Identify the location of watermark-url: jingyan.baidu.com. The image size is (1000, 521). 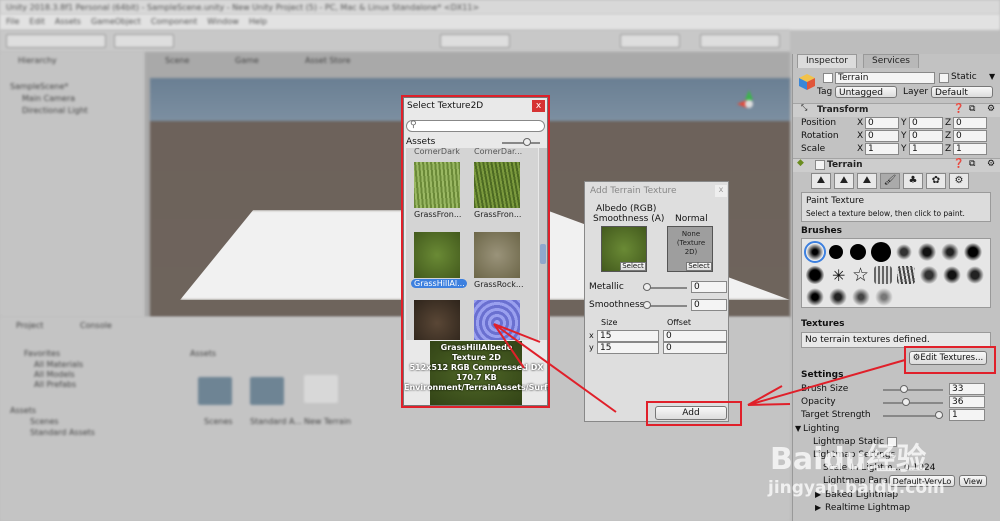
(856, 488).